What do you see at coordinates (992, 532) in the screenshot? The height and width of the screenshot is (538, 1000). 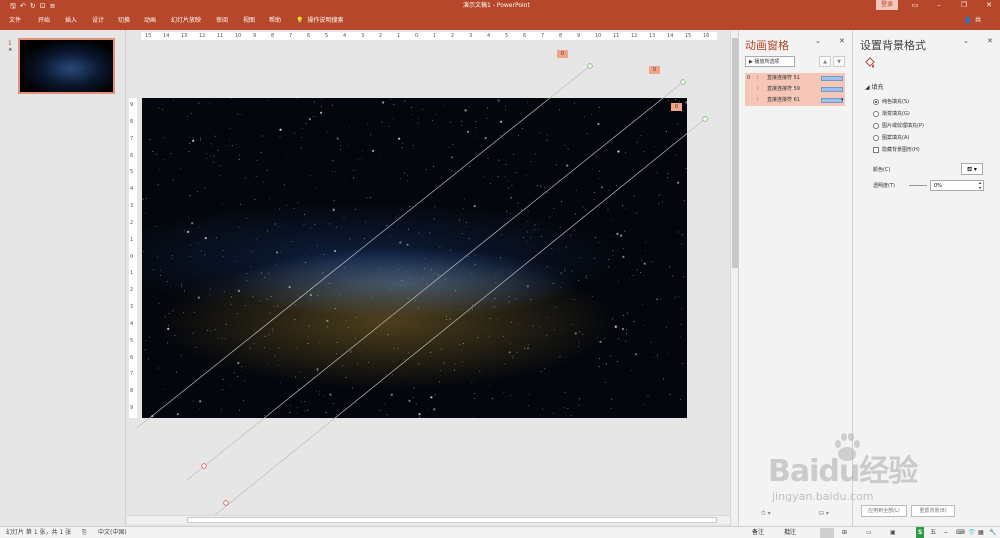 I see `settings-wrench-icon: 🔧` at bounding box center [992, 532].